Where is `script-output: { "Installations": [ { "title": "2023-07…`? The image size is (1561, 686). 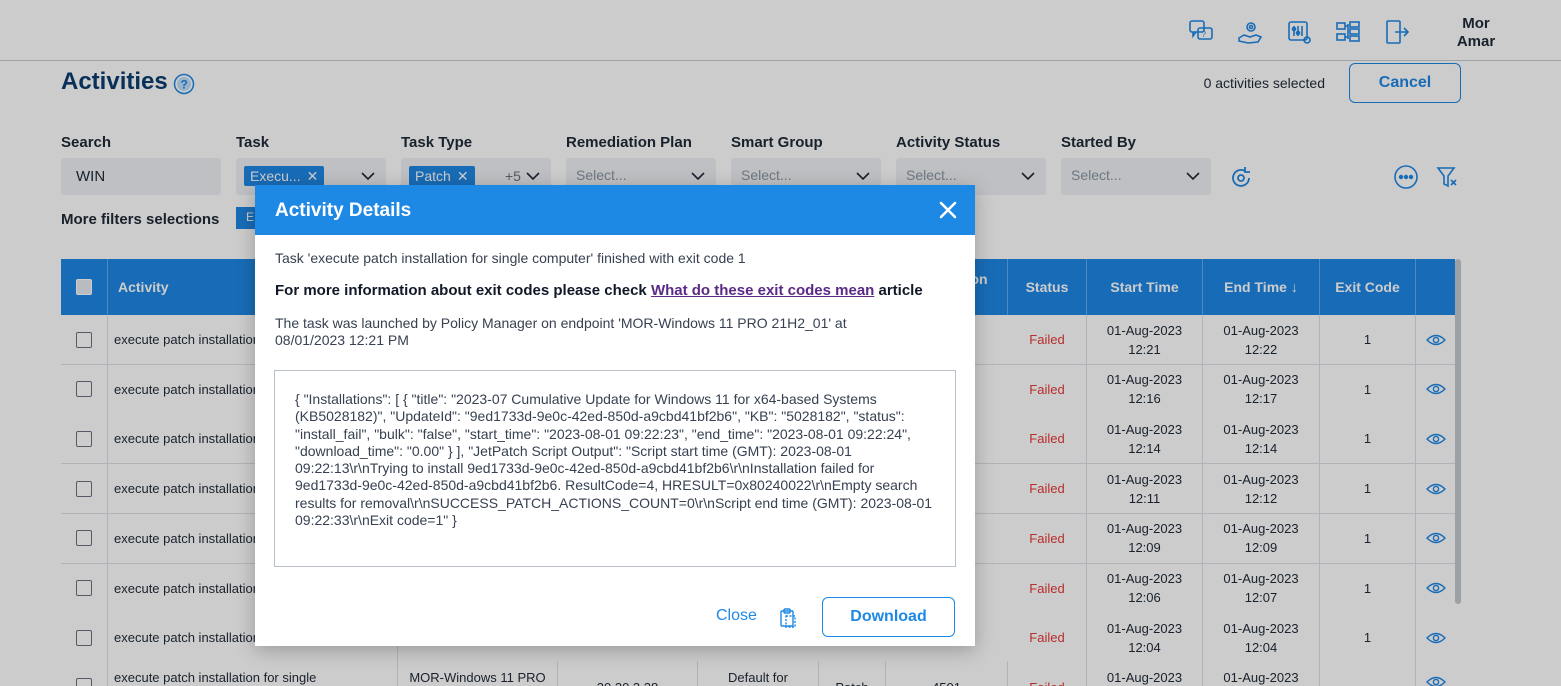 script-output: { "Installations": [ { "title": "2023-07… is located at coordinates (615, 468).